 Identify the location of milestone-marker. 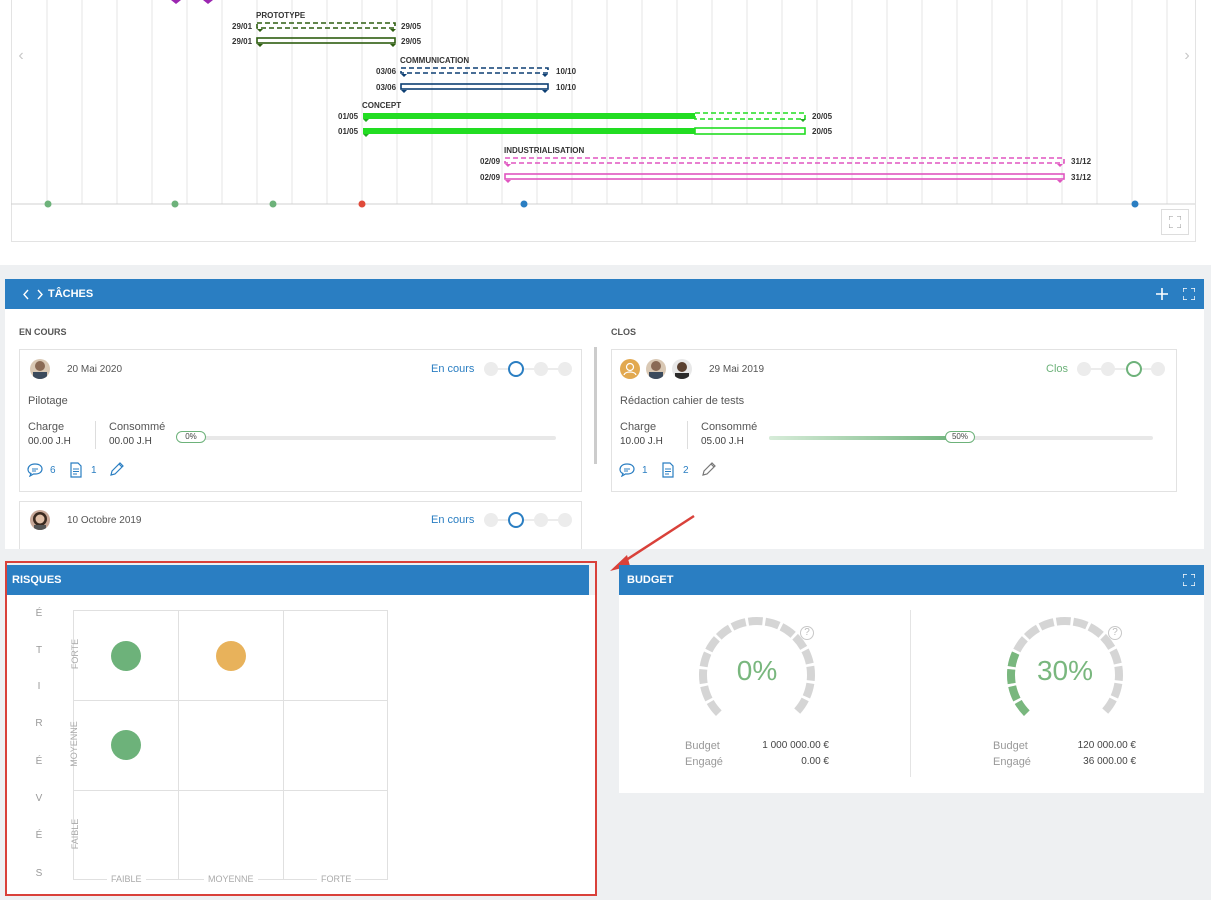
(176, 2).